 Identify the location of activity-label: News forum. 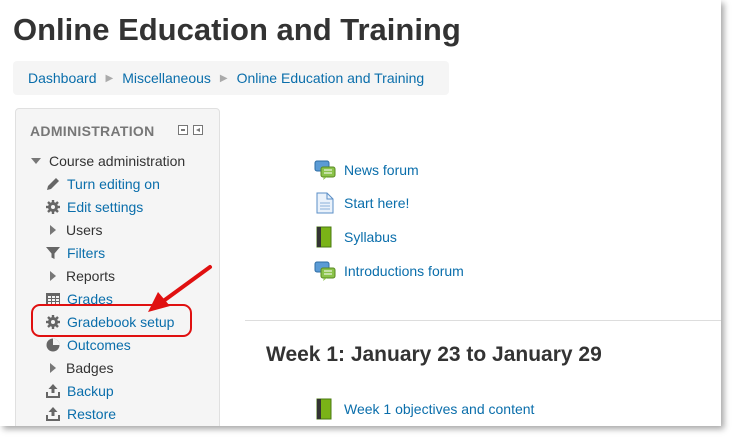
(381, 170).